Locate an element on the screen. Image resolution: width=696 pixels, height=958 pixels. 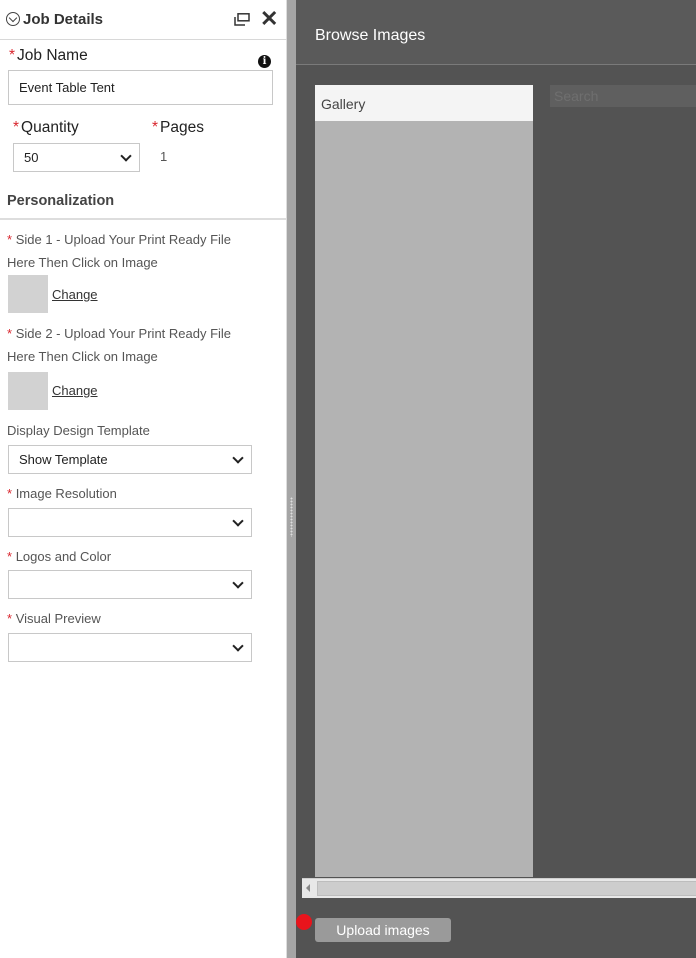
upload-indicator-dot is located at coordinates (304, 922).